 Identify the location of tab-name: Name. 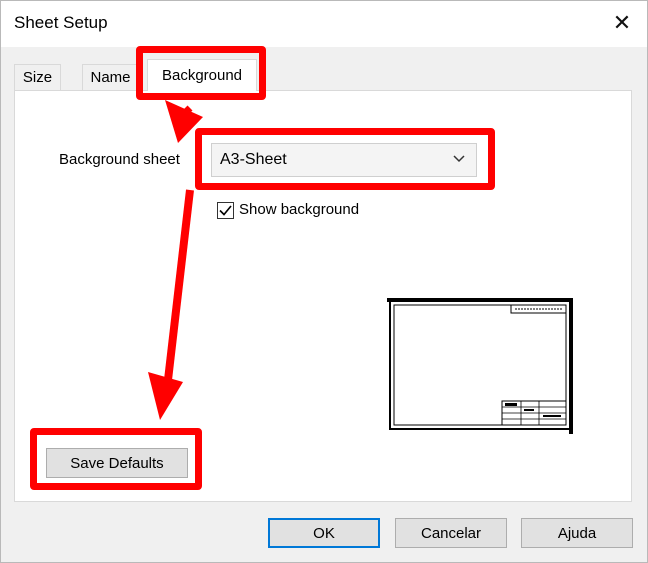
(110, 77).